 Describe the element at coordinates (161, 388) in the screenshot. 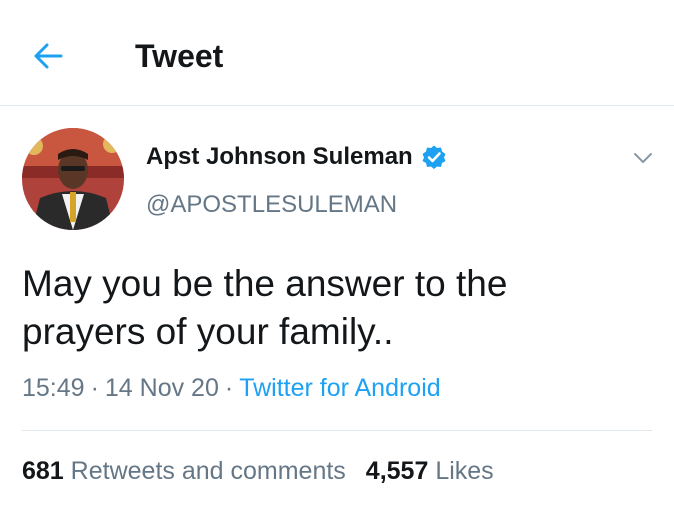

I see `tweet-date: 14 Nov 20` at that location.